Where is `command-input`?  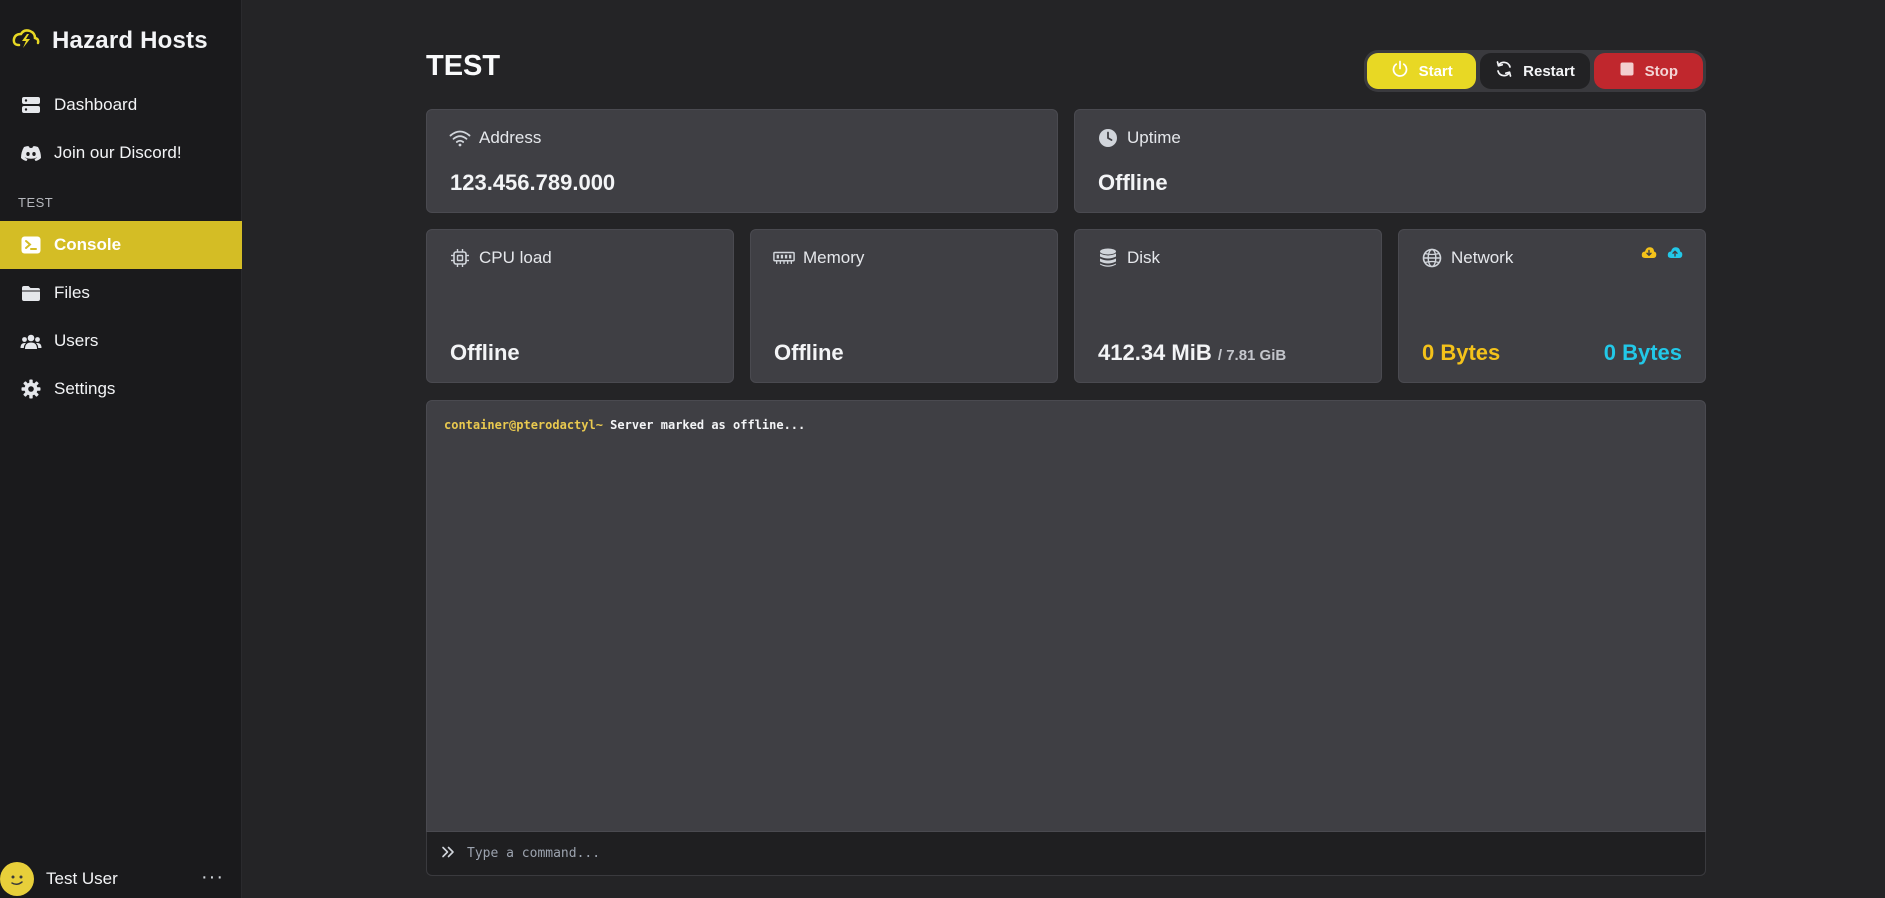 command-input is located at coordinates (1067, 853).